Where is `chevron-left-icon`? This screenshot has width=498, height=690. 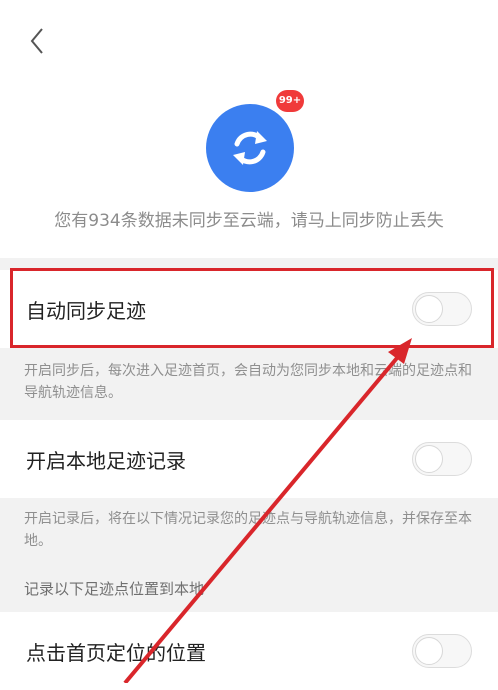 chevron-left-icon is located at coordinates (36, 41).